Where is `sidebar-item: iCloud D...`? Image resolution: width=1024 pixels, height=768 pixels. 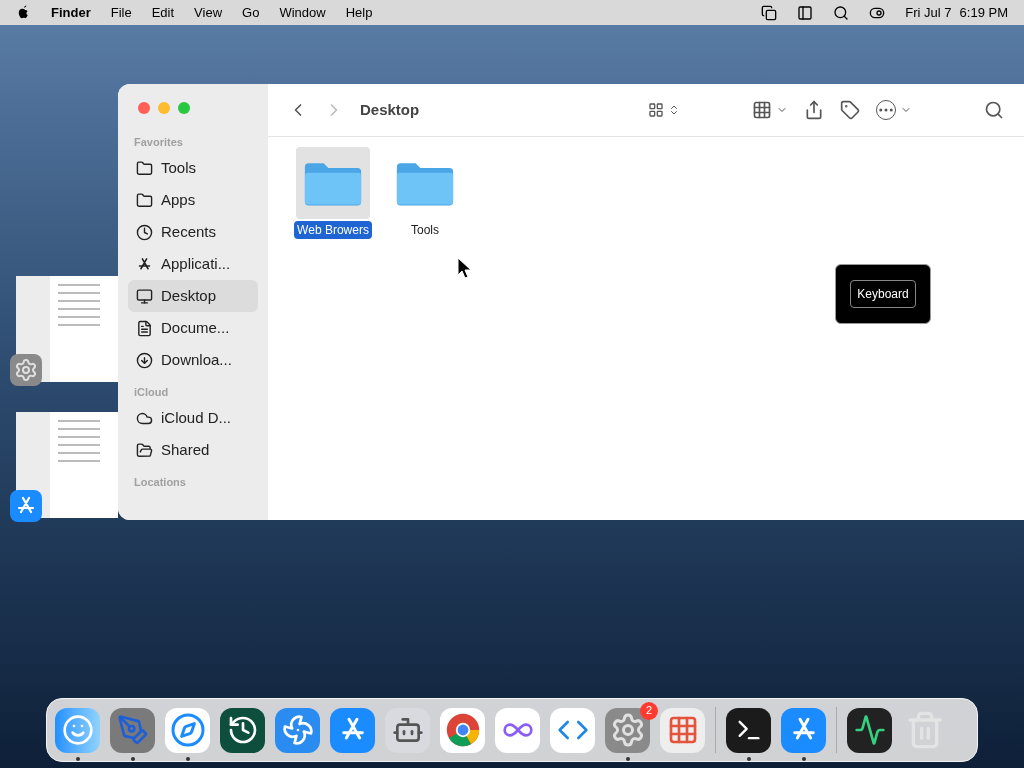 sidebar-item: iCloud D... is located at coordinates (193, 418).